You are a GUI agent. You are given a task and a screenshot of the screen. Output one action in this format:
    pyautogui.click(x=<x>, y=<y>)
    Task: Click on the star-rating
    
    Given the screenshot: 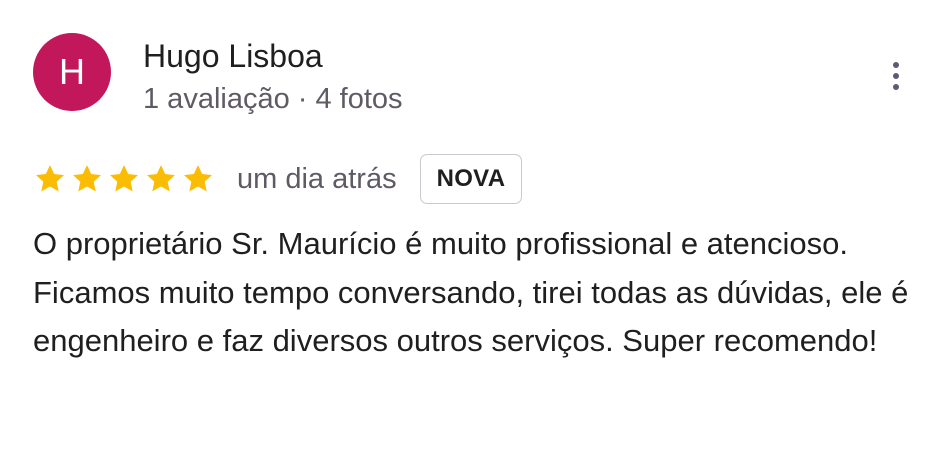 What is the action you would take?
    pyautogui.click(x=124, y=179)
    